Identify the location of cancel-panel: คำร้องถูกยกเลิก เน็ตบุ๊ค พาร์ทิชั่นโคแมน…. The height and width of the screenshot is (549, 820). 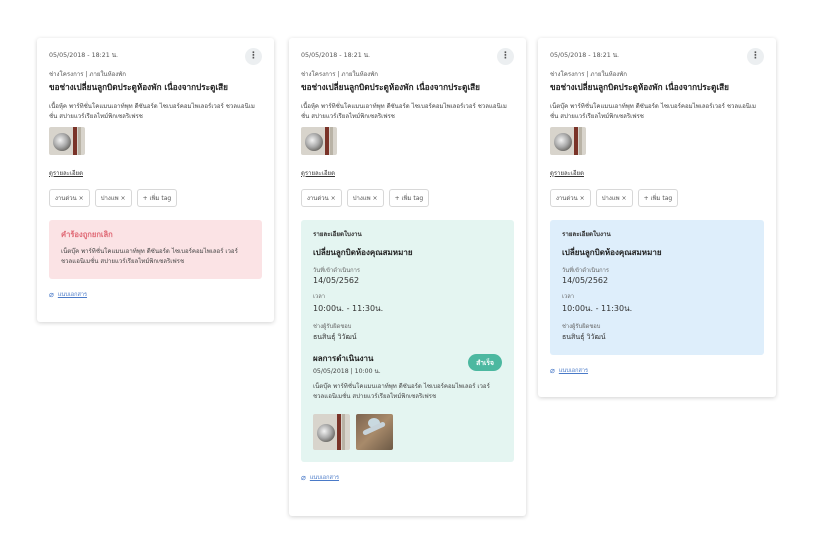
(155, 249).